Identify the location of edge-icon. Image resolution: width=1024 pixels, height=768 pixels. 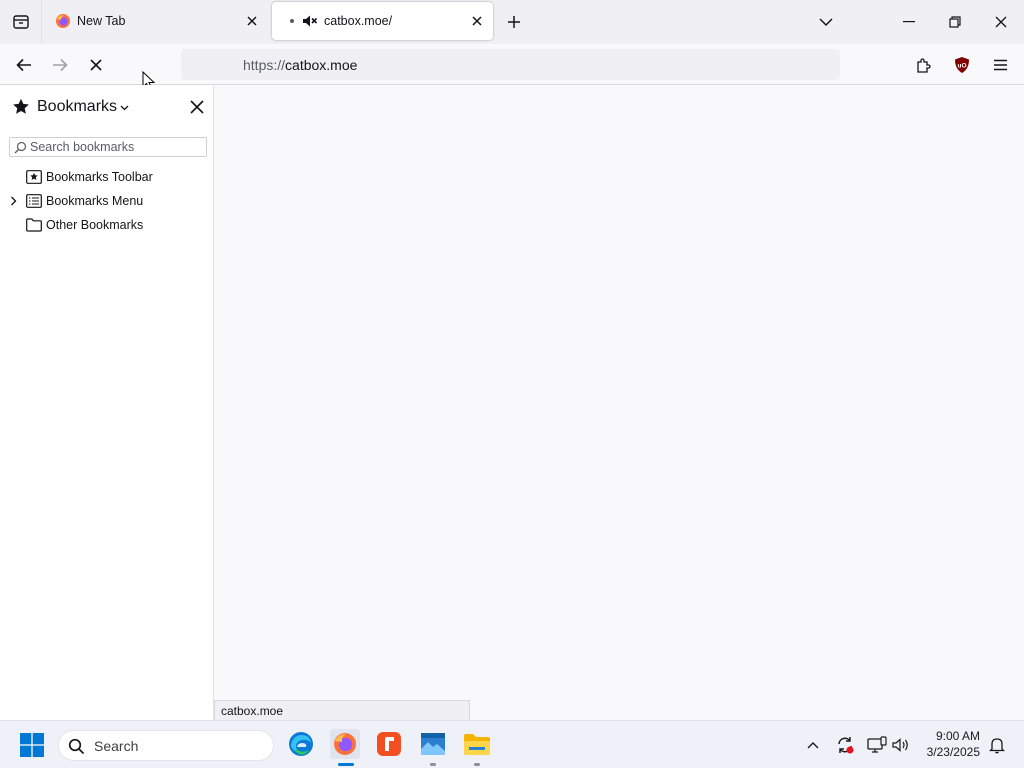
(301, 744).